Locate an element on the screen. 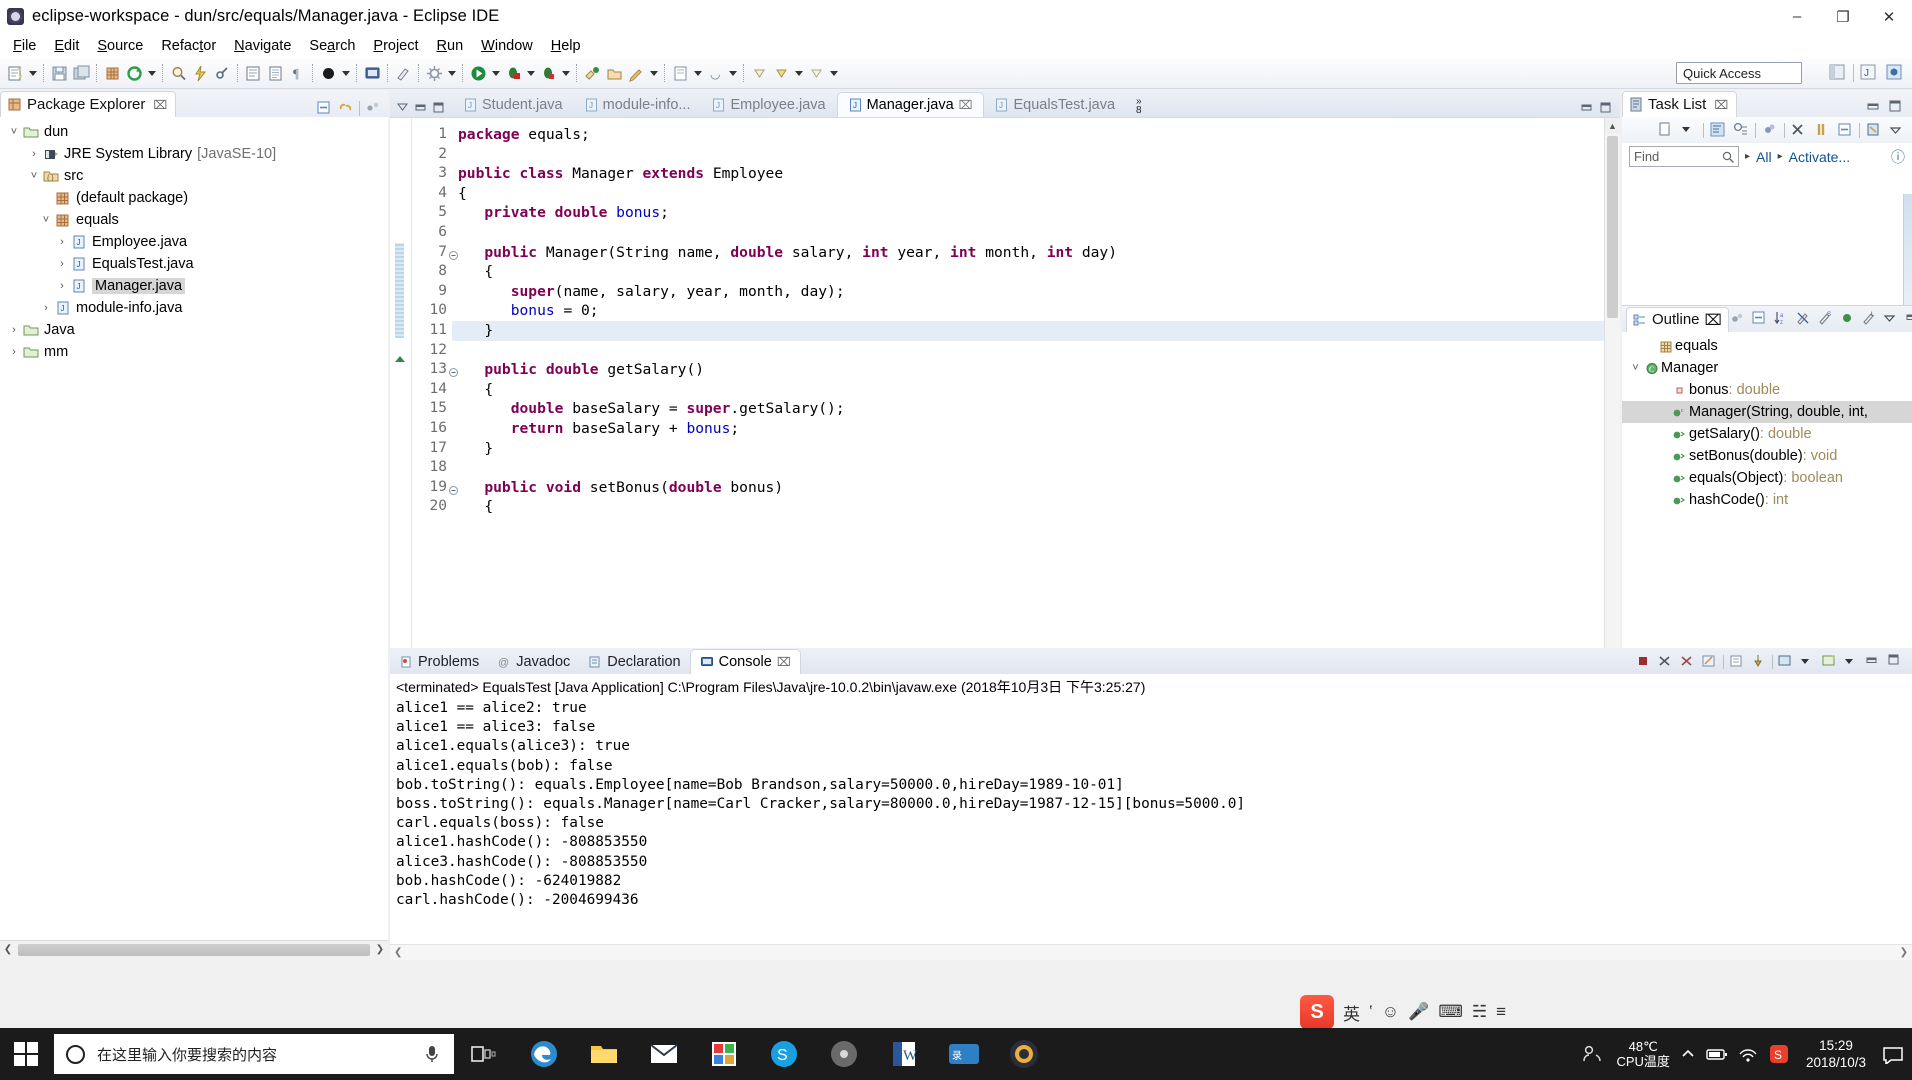 The height and width of the screenshot is (1080, 1912). terminate-icon is located at coordinates (1644, 662).